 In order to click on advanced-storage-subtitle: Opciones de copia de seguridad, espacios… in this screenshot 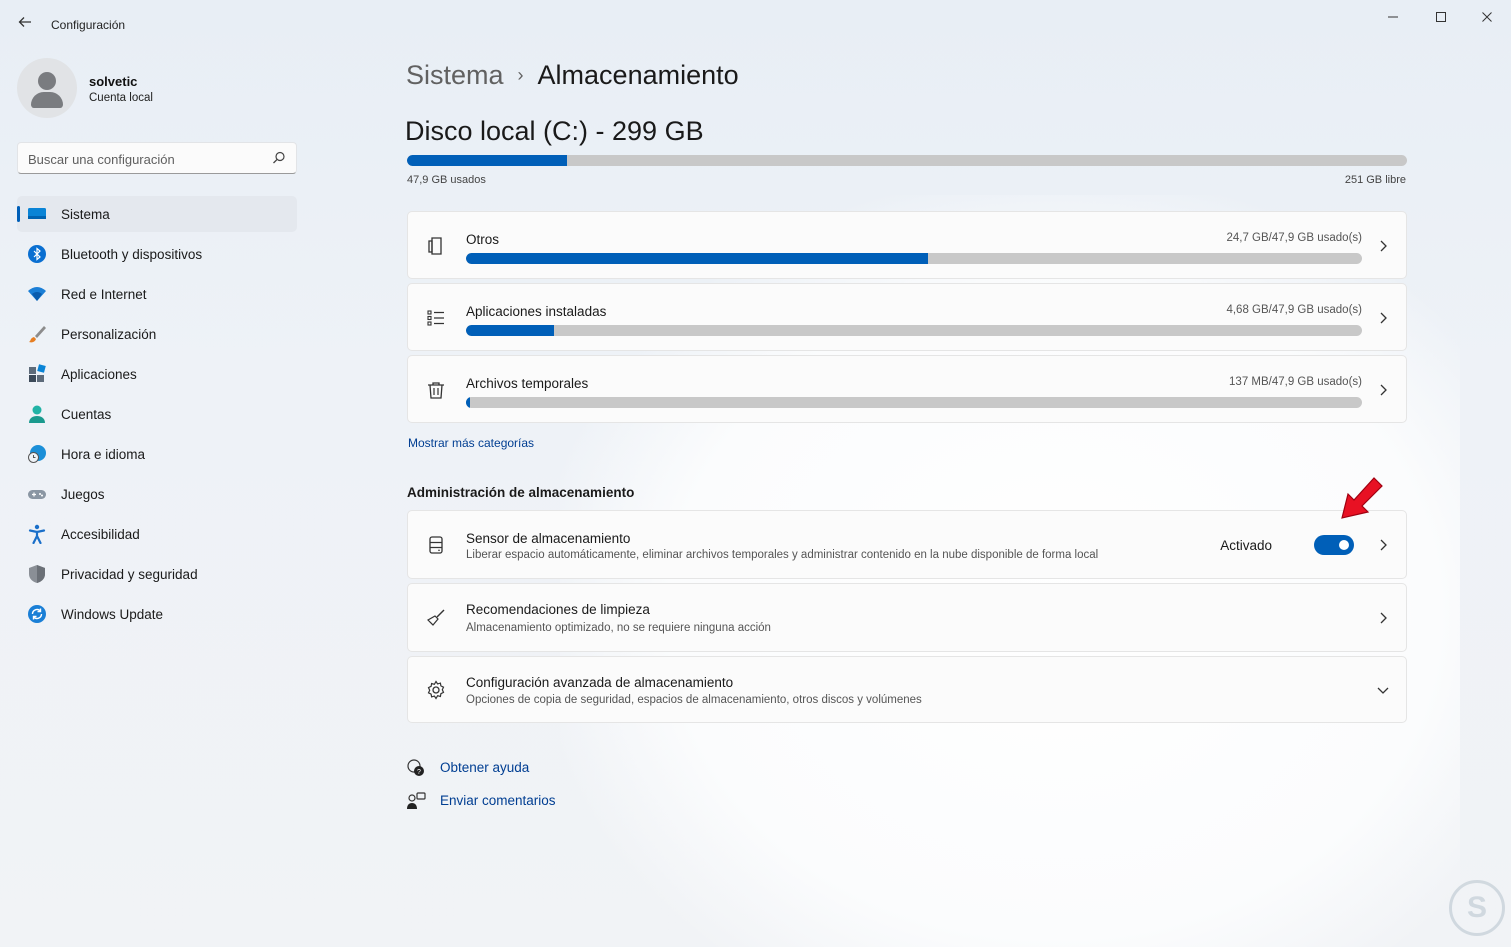, I will do `click(694, 700)`.